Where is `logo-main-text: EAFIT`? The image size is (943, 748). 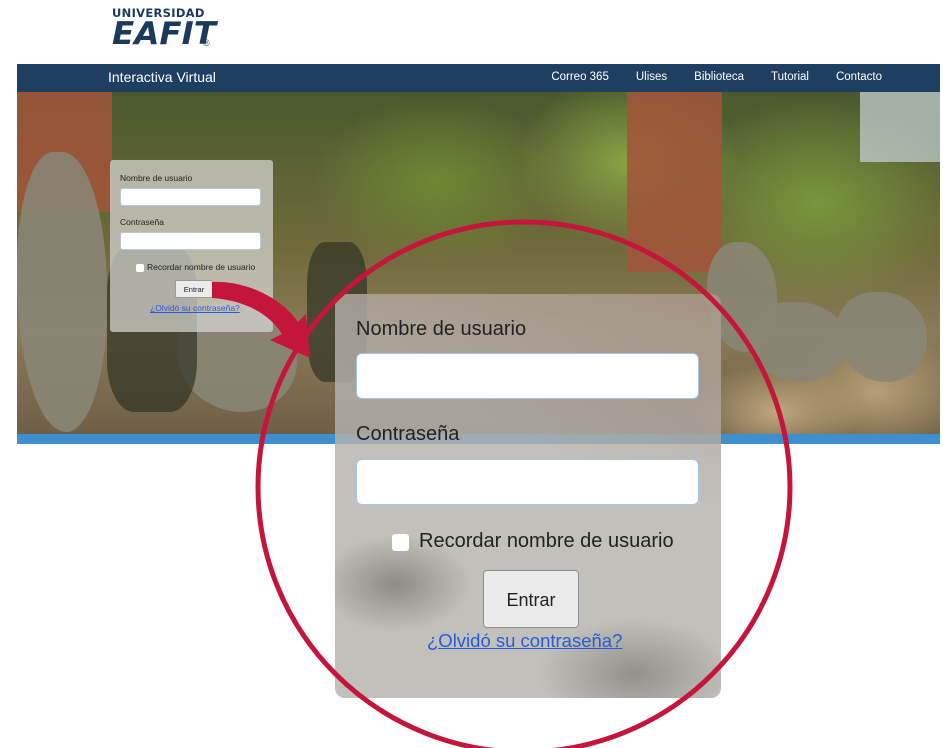 logo-main-text: EAFIT is located at coordinates (164, 34).